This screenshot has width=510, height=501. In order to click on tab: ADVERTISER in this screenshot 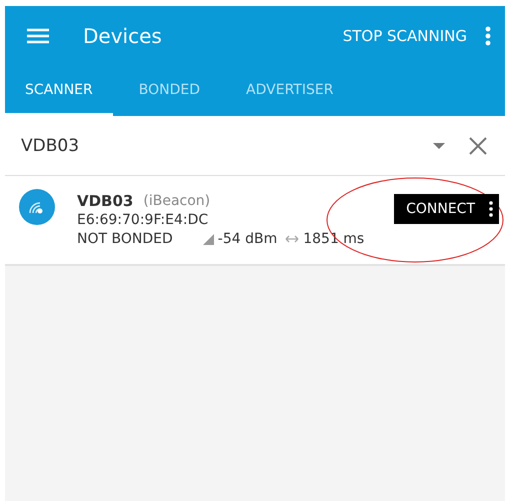, I will do `click(290, 91)`.